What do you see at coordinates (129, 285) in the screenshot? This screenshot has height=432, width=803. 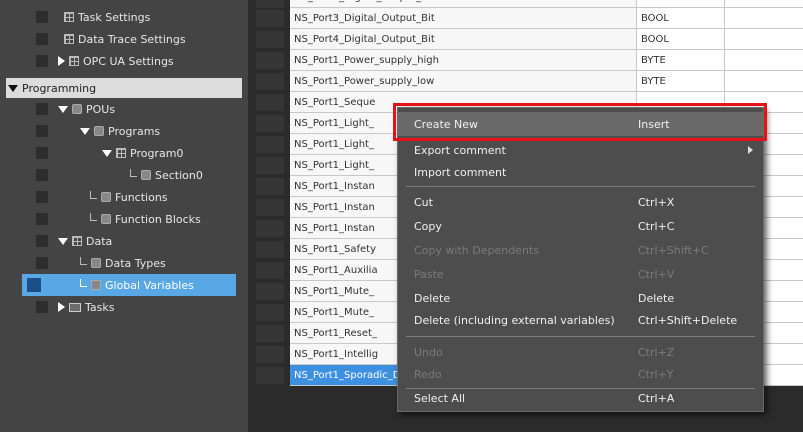 I see `tree-item-global-variables: Global Variables` at bounding box center [129, 285].